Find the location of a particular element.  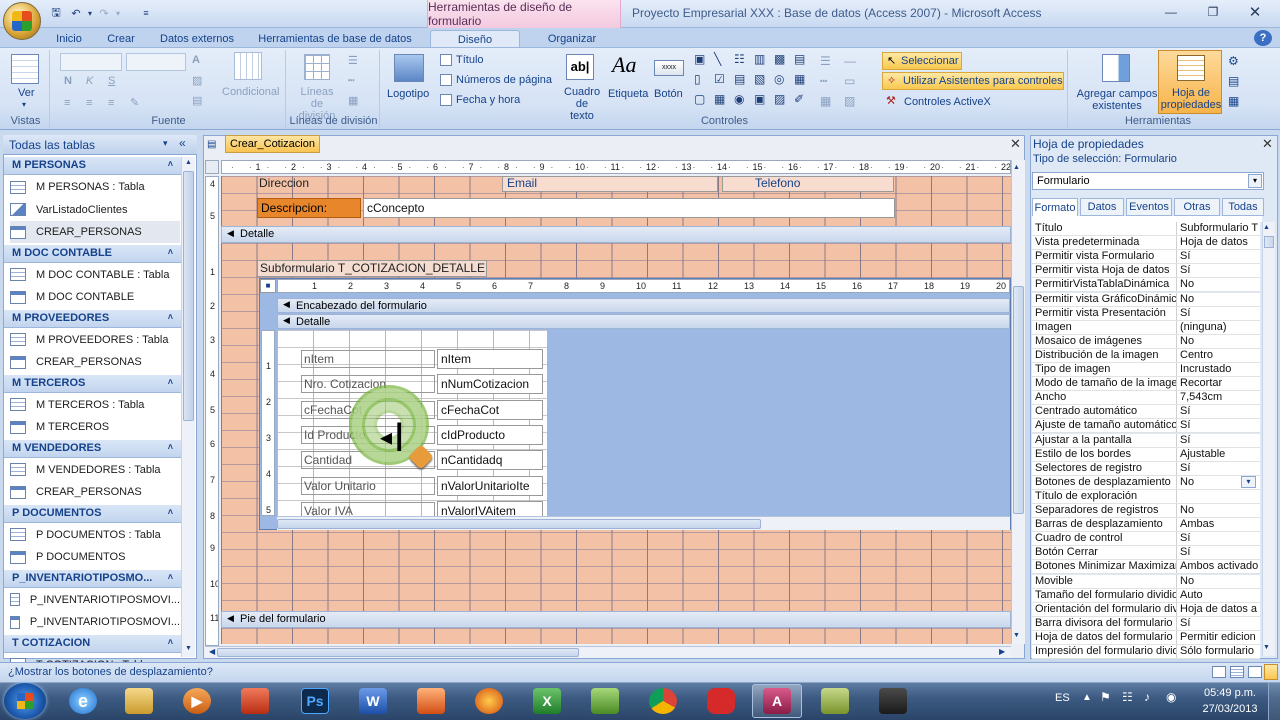

pie-section-bar: ◀ Pie del formulario is located at coordinates (616, 619).